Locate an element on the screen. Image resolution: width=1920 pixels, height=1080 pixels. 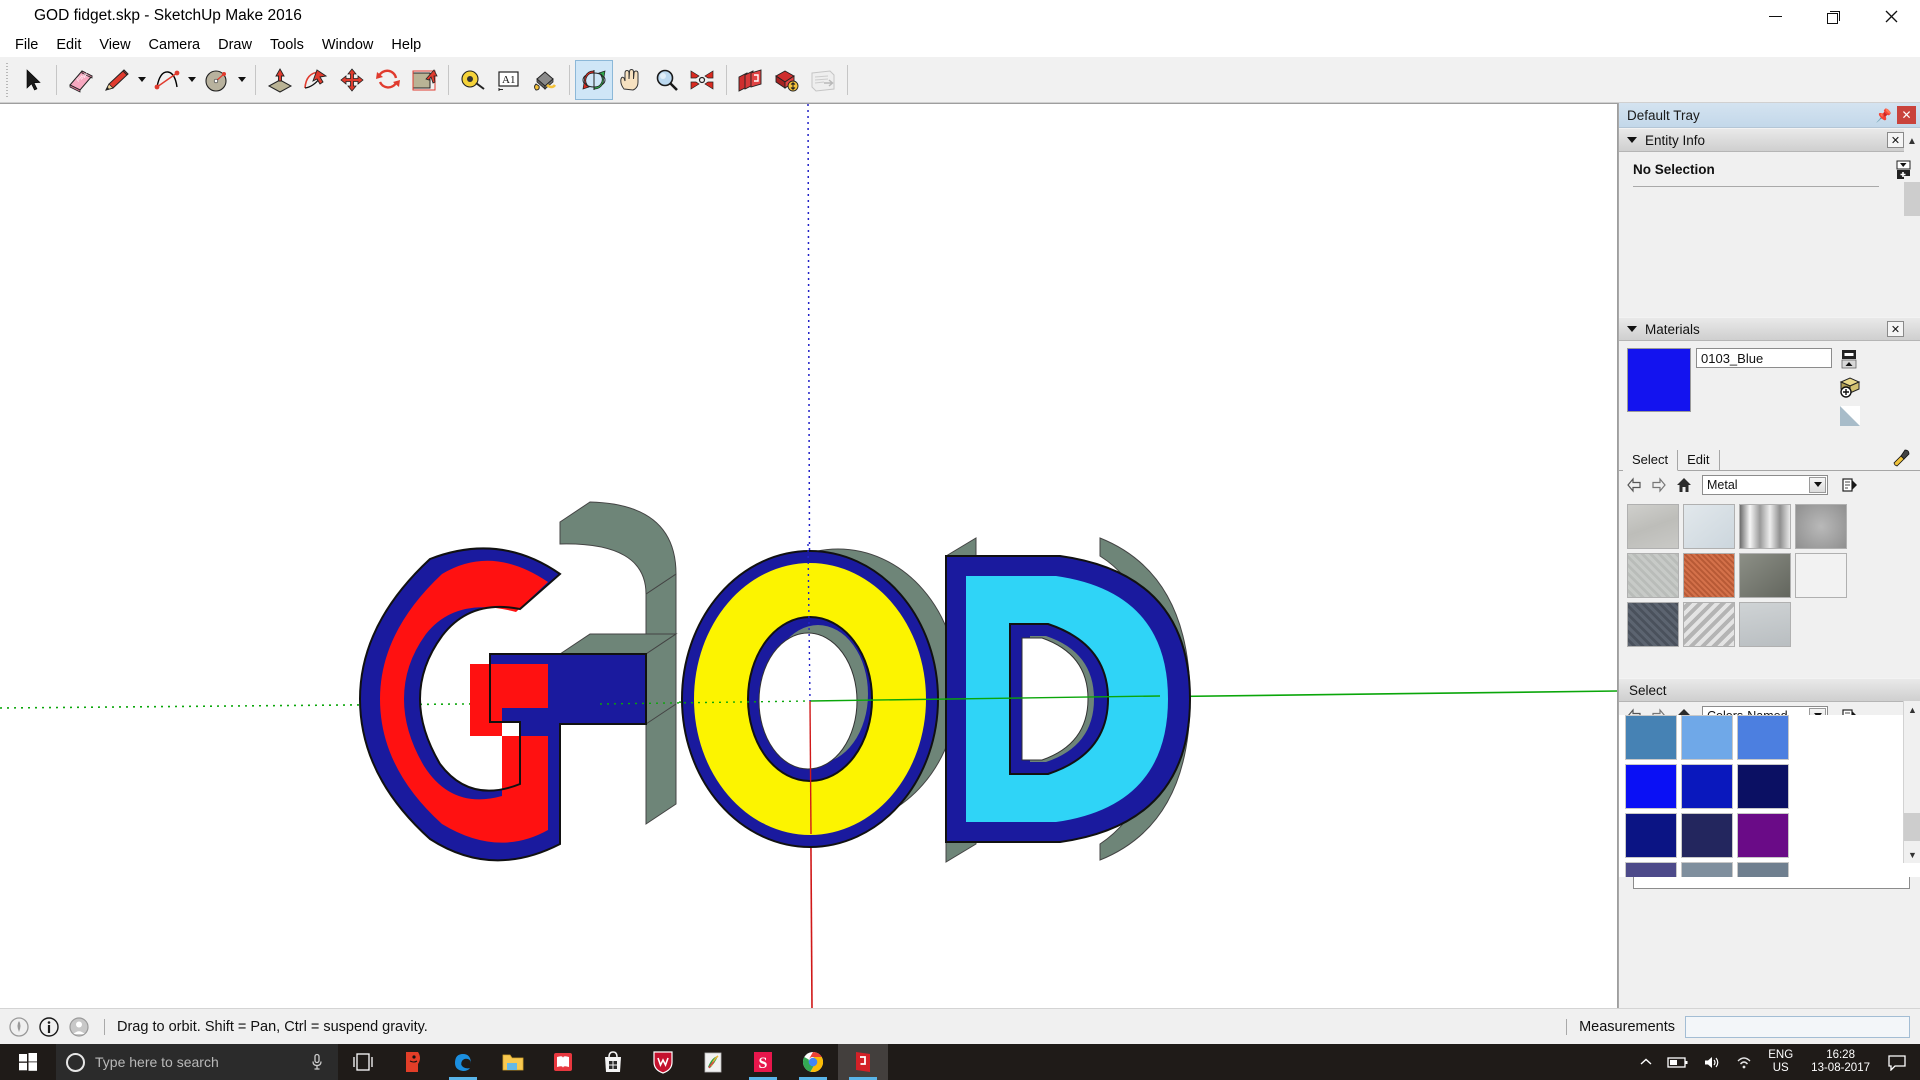
minimize-button is located at coordinates (1775, 16).